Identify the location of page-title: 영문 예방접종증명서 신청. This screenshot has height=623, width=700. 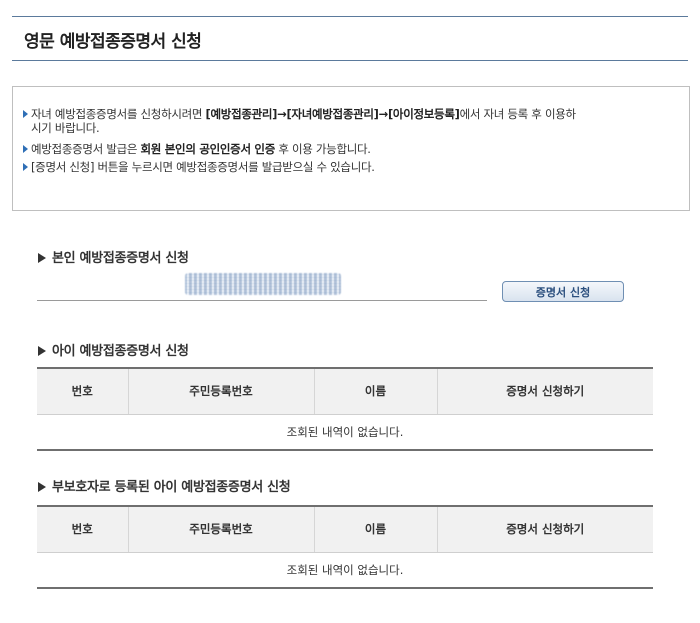
(113, 42).